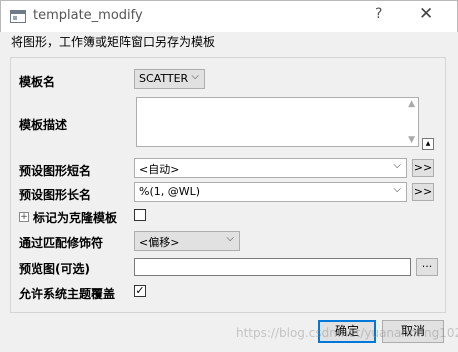  Describe the element at coordinates (277, 122) in the screenshot. I see `template-desc-textarea: ▲ ▼` at that location.